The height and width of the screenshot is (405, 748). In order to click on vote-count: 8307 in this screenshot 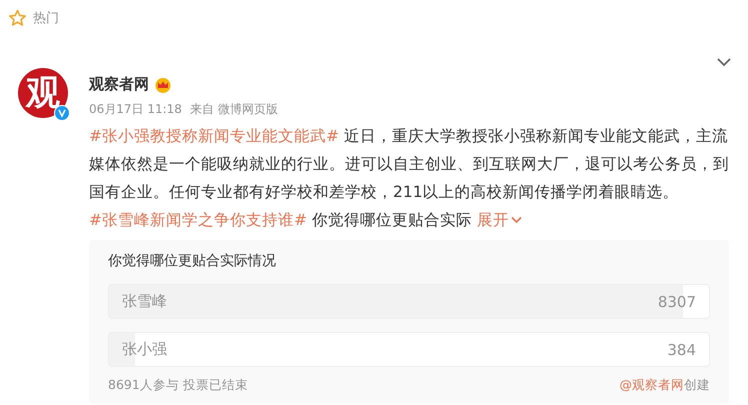, I will do `click(677, 301)`.